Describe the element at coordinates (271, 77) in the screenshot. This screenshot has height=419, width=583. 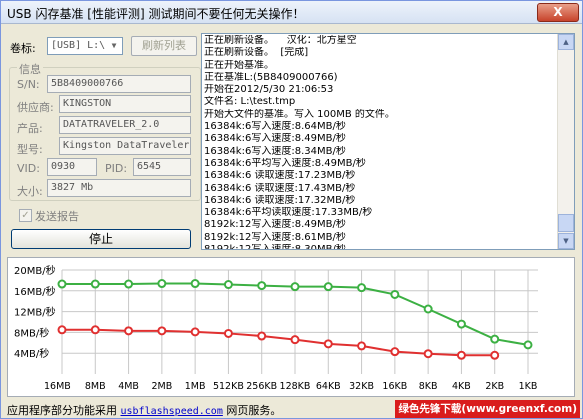
I see `log-line: 正在基准L:(5B8409000766)` at that location.